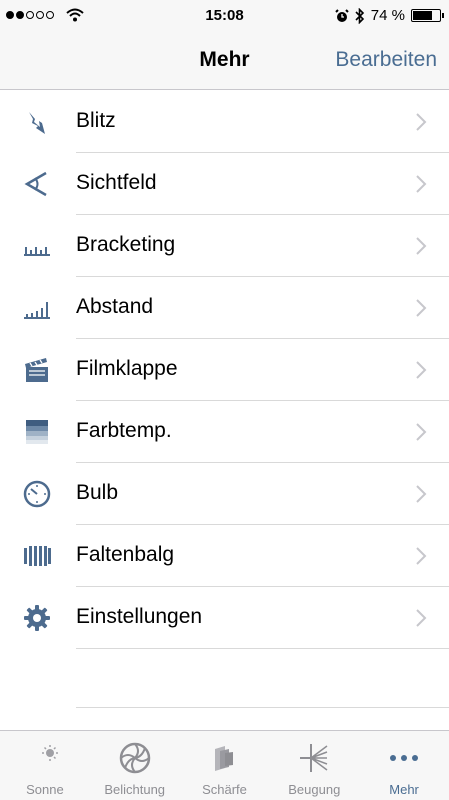  I want to click on more-icon, so click(404, 758).